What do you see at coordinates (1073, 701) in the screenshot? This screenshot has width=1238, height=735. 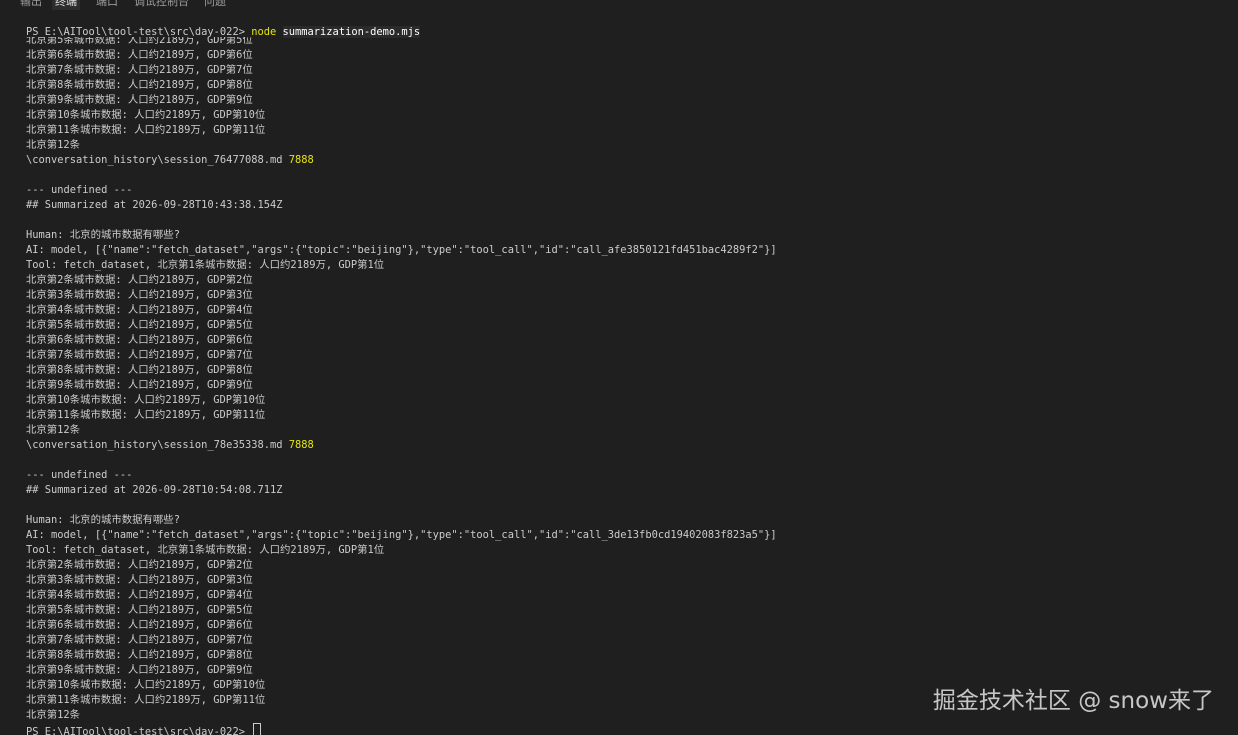 I see `watermark: 掘金技术社区 @ snow来了` at bounding box center [1073, 701].